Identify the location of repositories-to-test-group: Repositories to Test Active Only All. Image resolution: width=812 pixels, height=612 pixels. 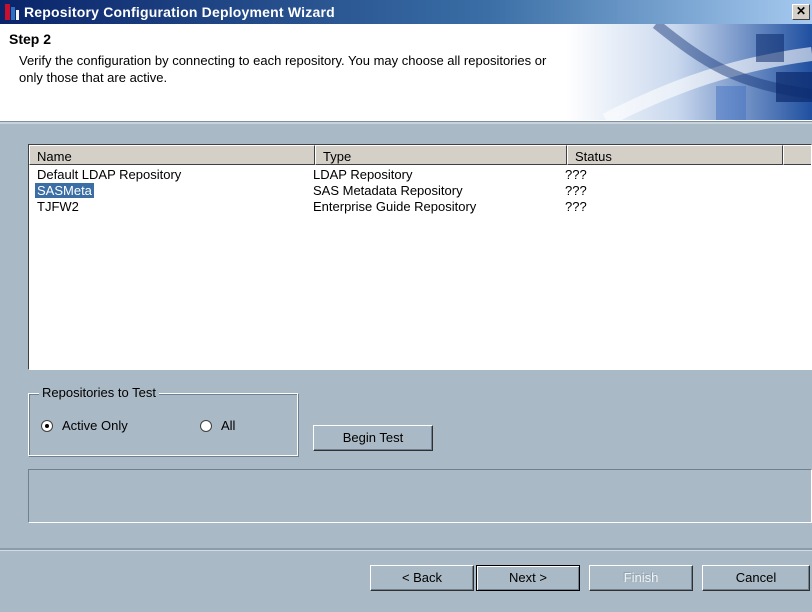
(163, 420).